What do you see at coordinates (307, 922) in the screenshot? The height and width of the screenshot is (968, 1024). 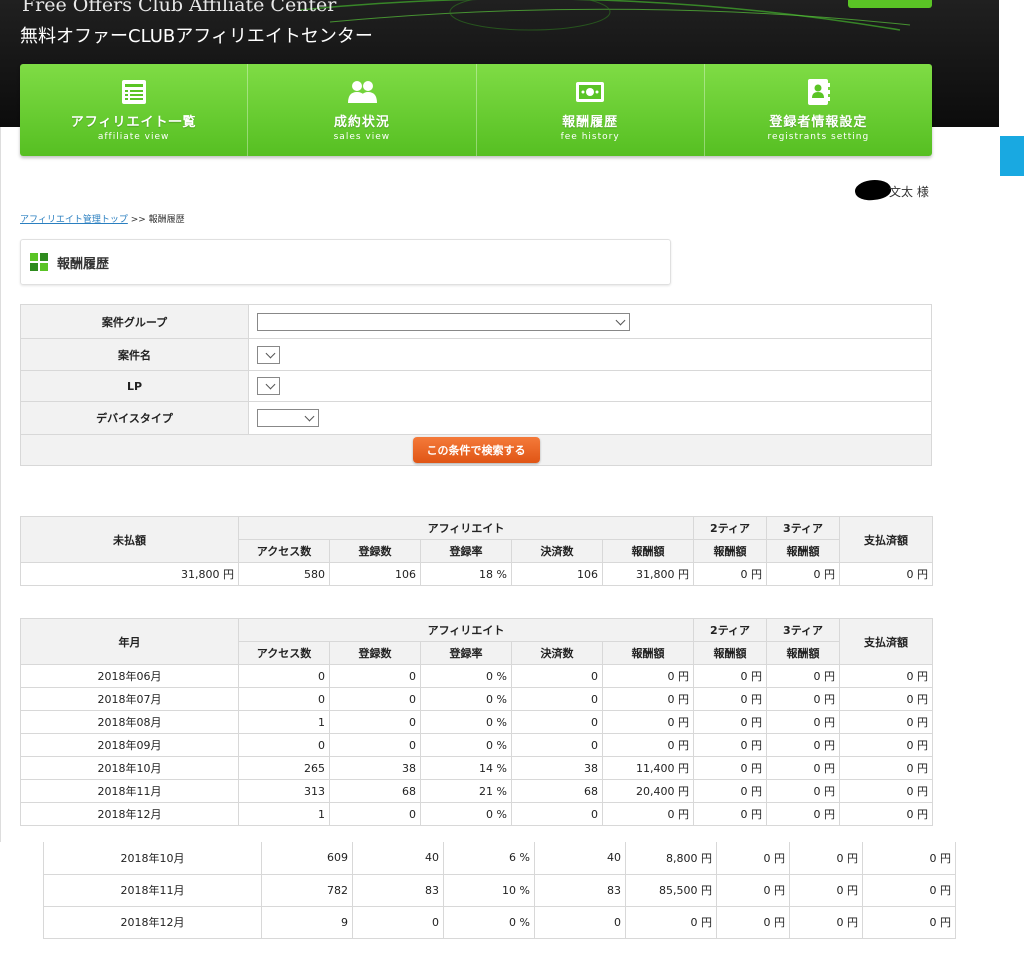 I see `cell-access: 9` at bounding box center [307, 922].